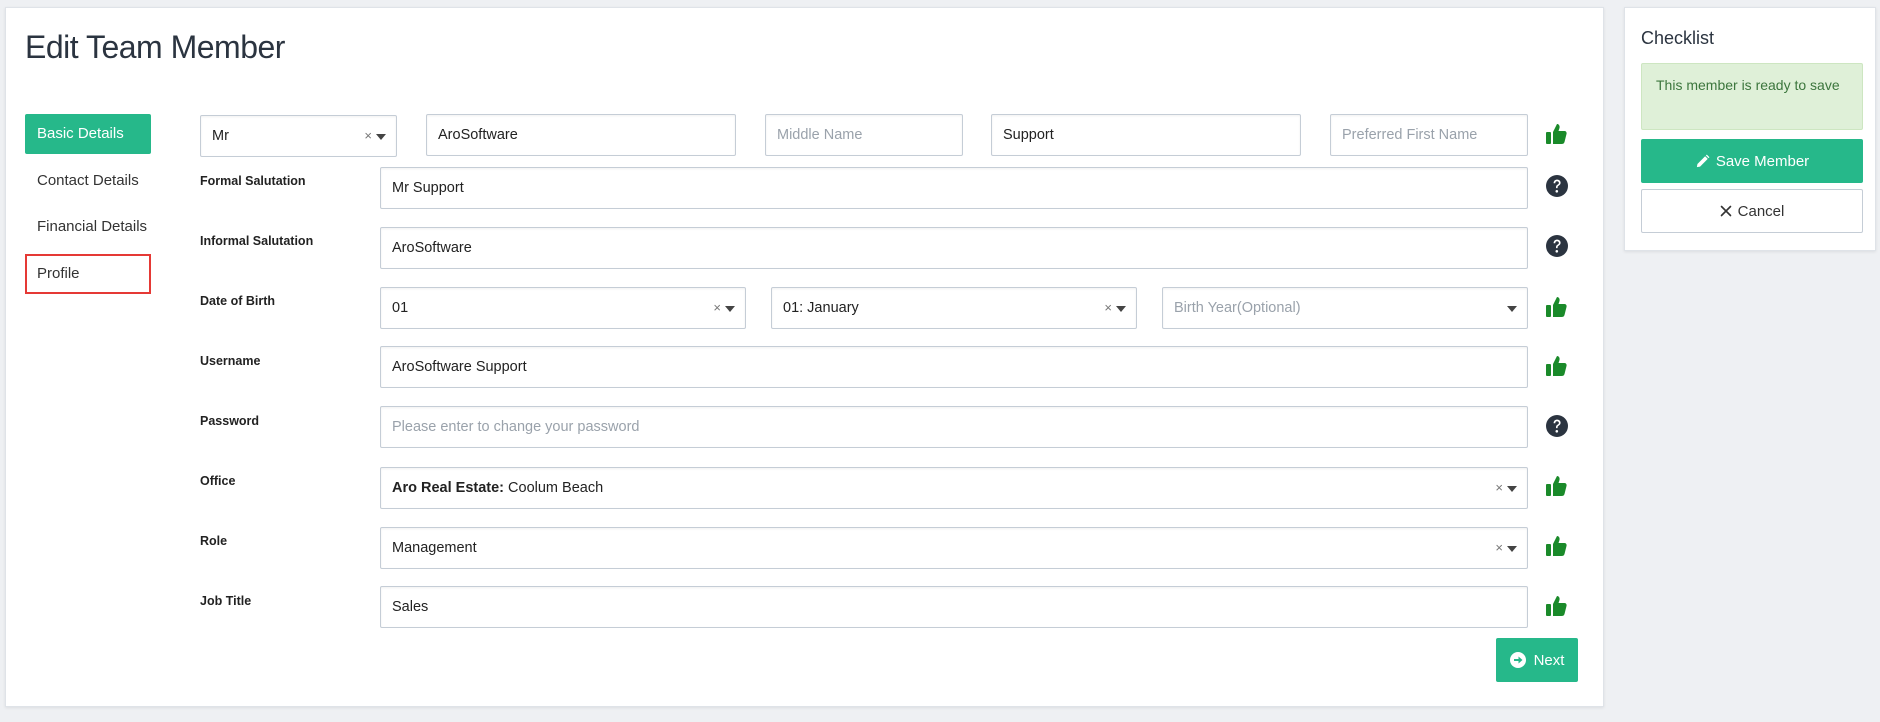 This screenshot has width=1880, height=722. I want to click on birth-year-placeholder: Birth Year(Optional), so click(1237, 308).